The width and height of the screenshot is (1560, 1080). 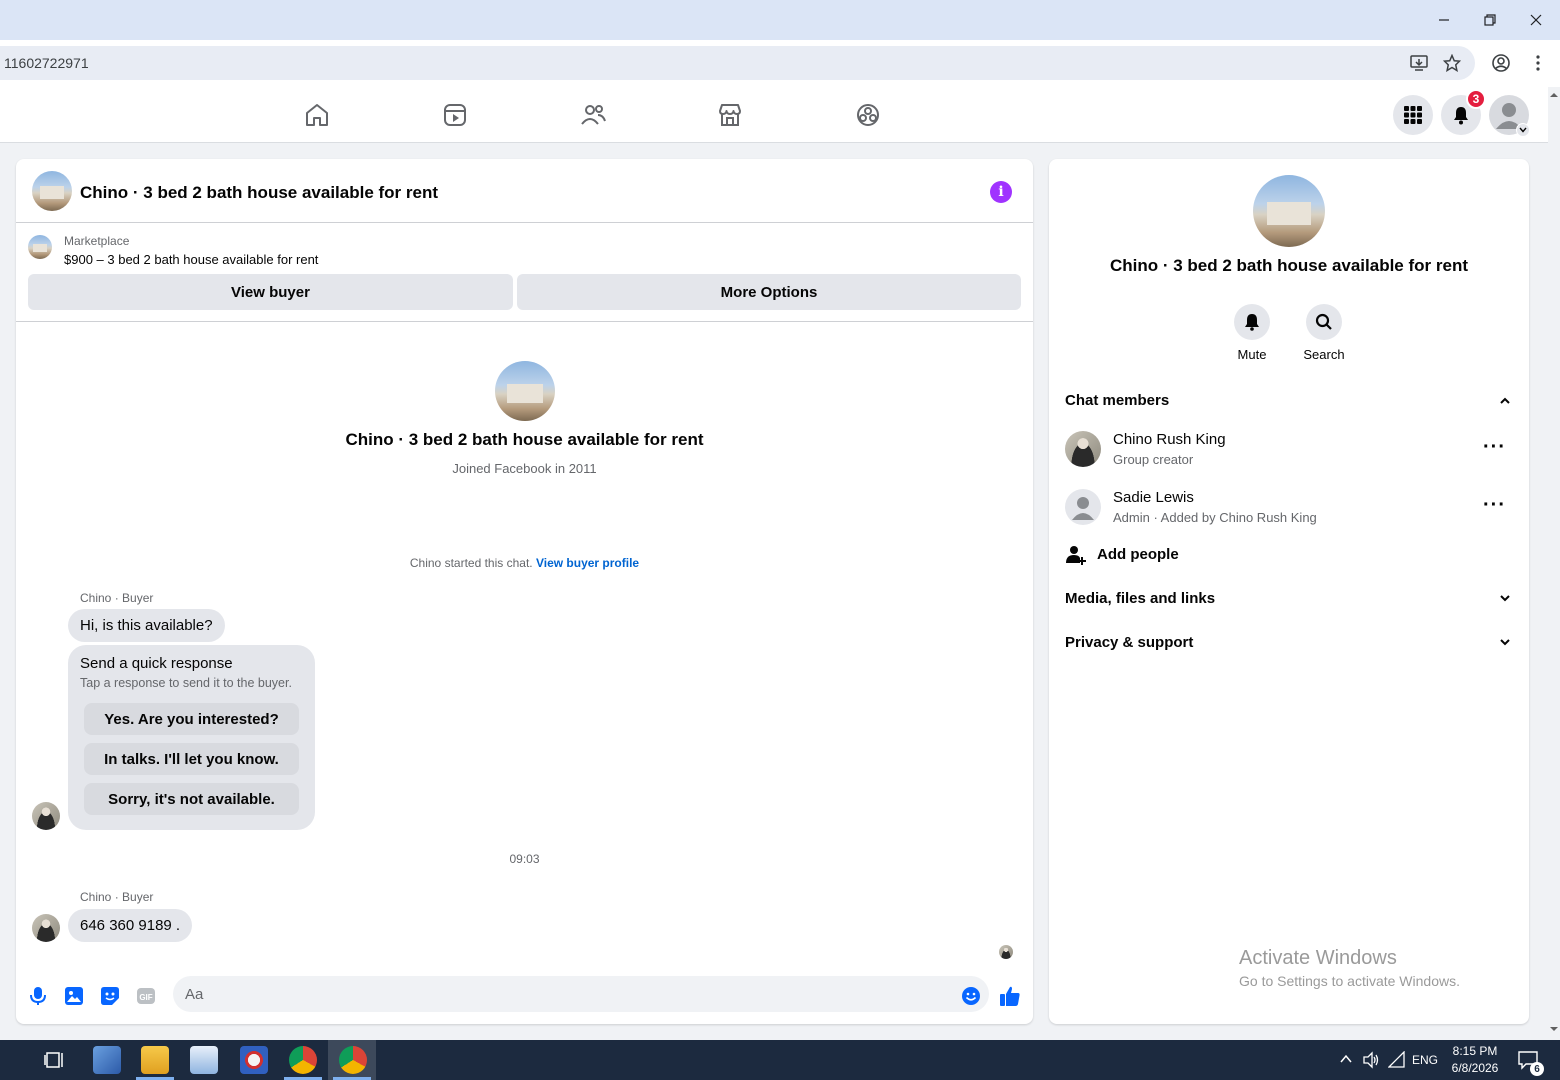 I want to click on clock-date: 6/8/2026, so click(x=1475, y=1068).